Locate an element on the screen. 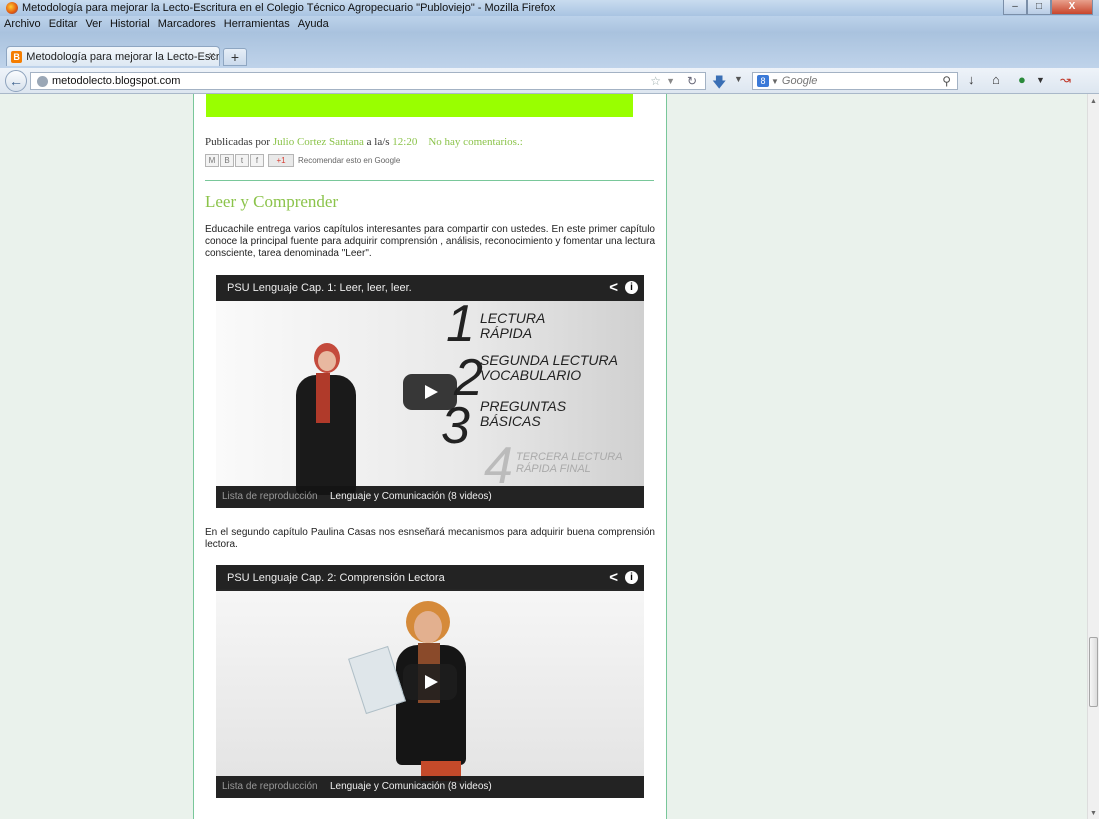  scroll-down-arrow-icon: ▼ is located at coordinates (1093, 813).